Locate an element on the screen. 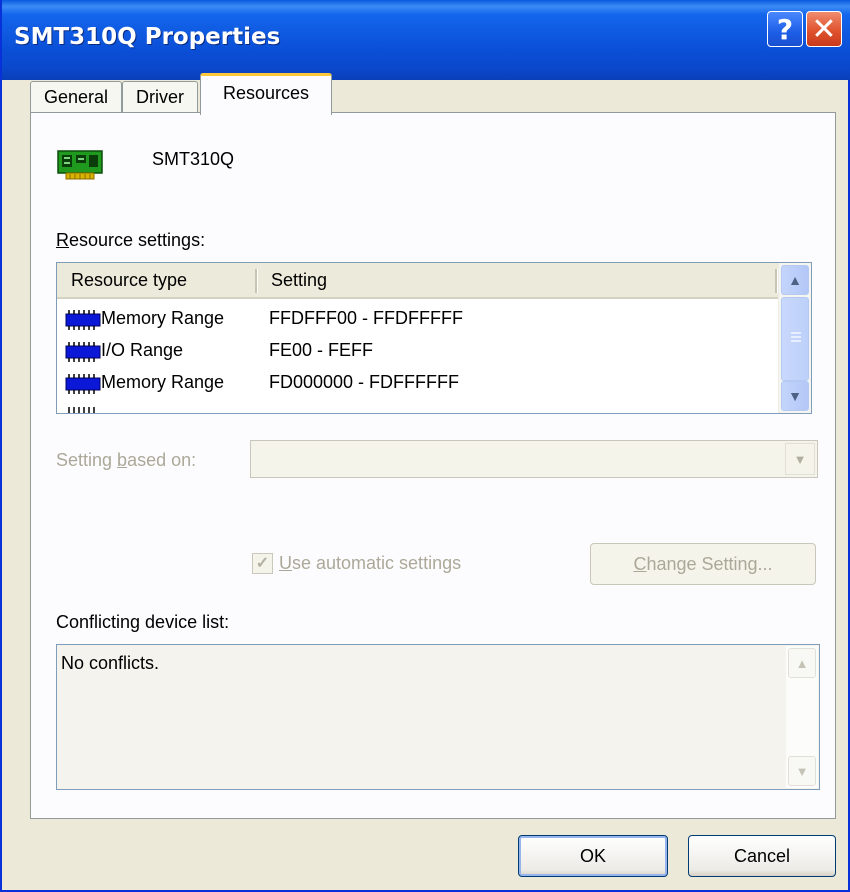 The height and width of the screenshot is (892, 850). use-automatic-settings-checkbox: ✓ is located at coordinates (262, 563).